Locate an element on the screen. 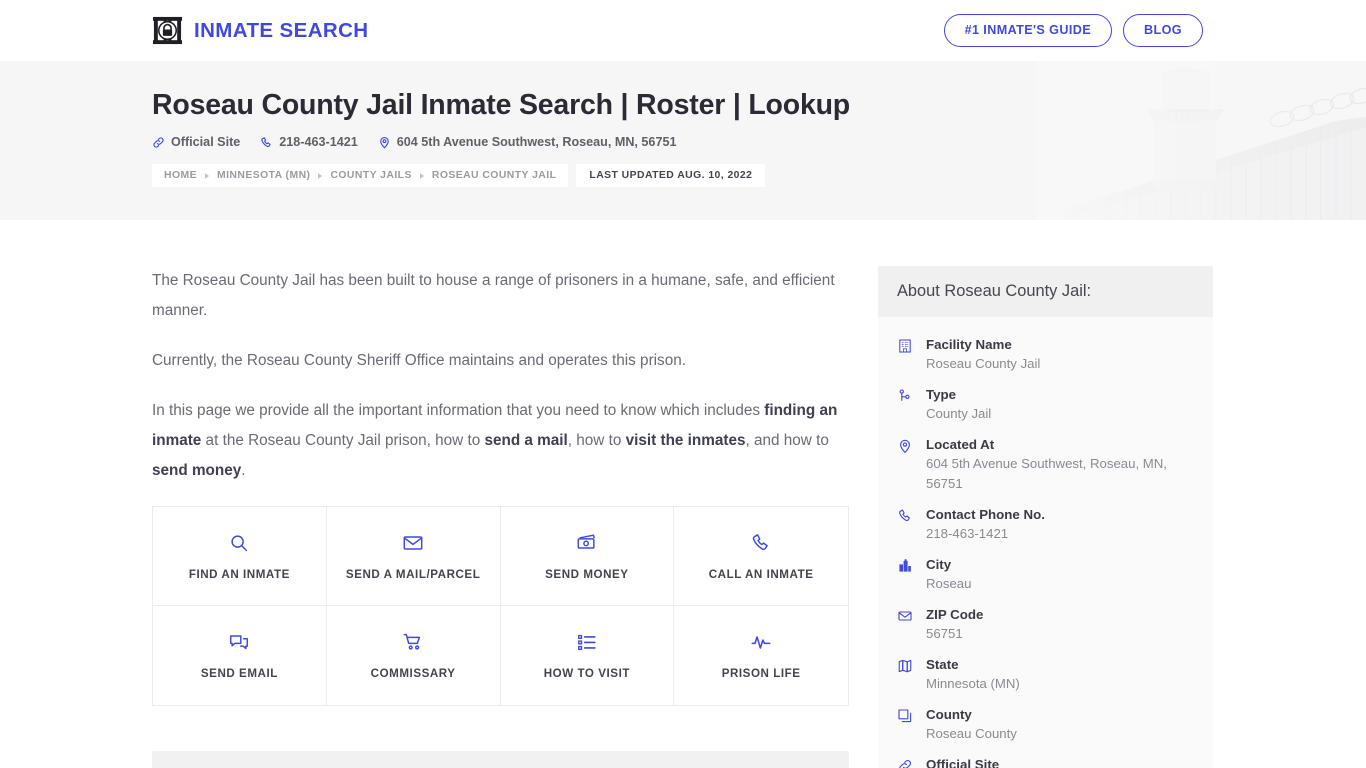 The image size is (1366, 768). about-facility-heading: About Roseau County Jail: is located at coordinates (1045, 291).